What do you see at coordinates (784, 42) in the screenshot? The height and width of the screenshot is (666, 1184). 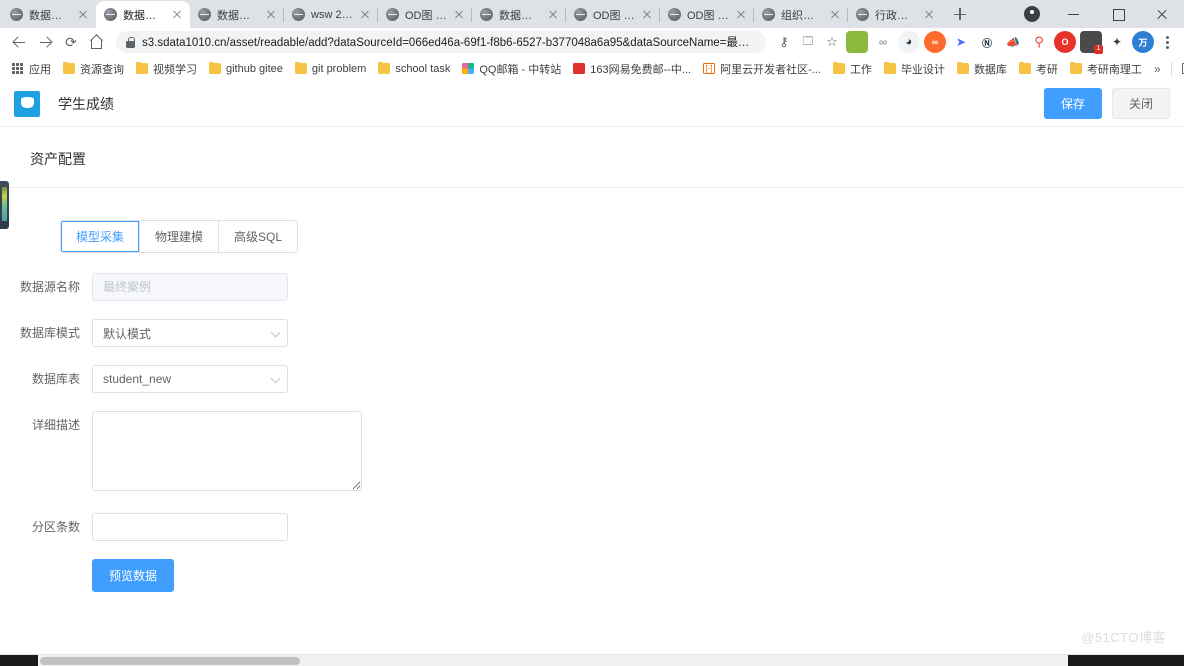 I see `password-key-icon: ⚷` at bounding box center [784, 42].